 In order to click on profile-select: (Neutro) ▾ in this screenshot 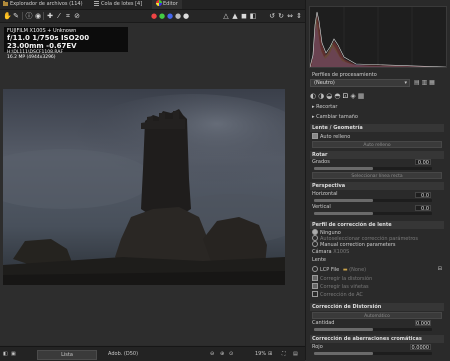, I will do `click(360, 83)`.